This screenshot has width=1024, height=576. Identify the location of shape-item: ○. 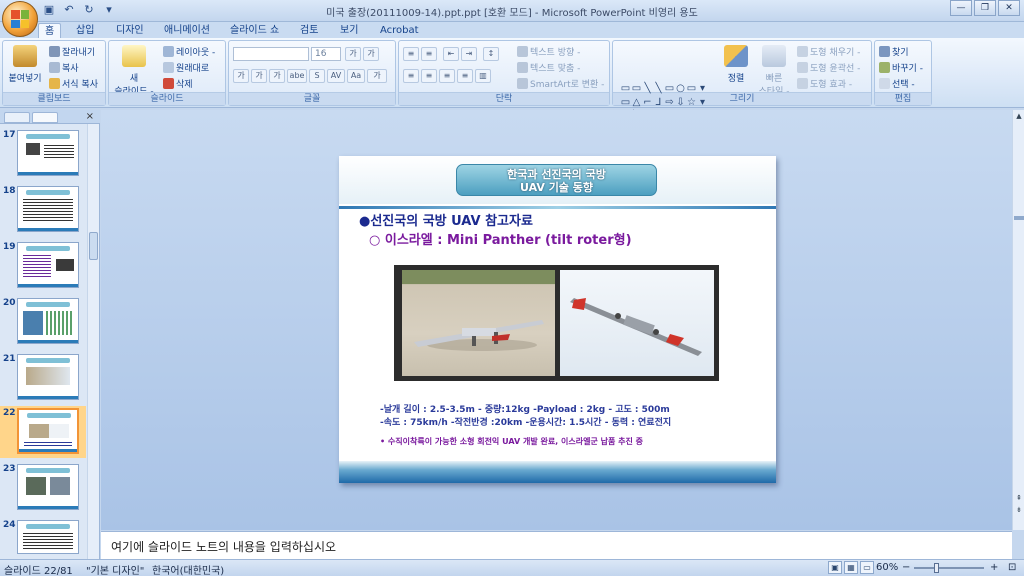
(680, 89).